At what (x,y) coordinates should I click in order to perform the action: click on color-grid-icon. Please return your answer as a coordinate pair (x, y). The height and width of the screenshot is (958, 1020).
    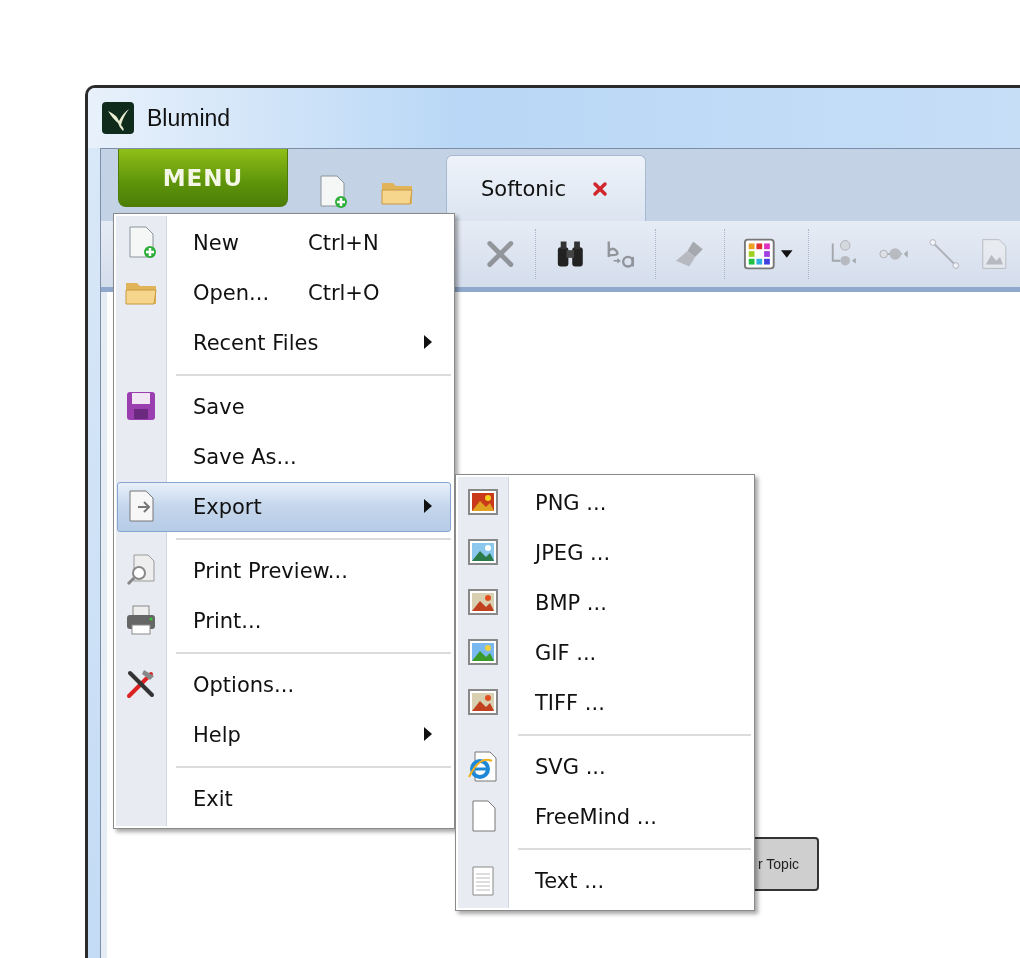
    Looking at the image, I should click on (760, 254).